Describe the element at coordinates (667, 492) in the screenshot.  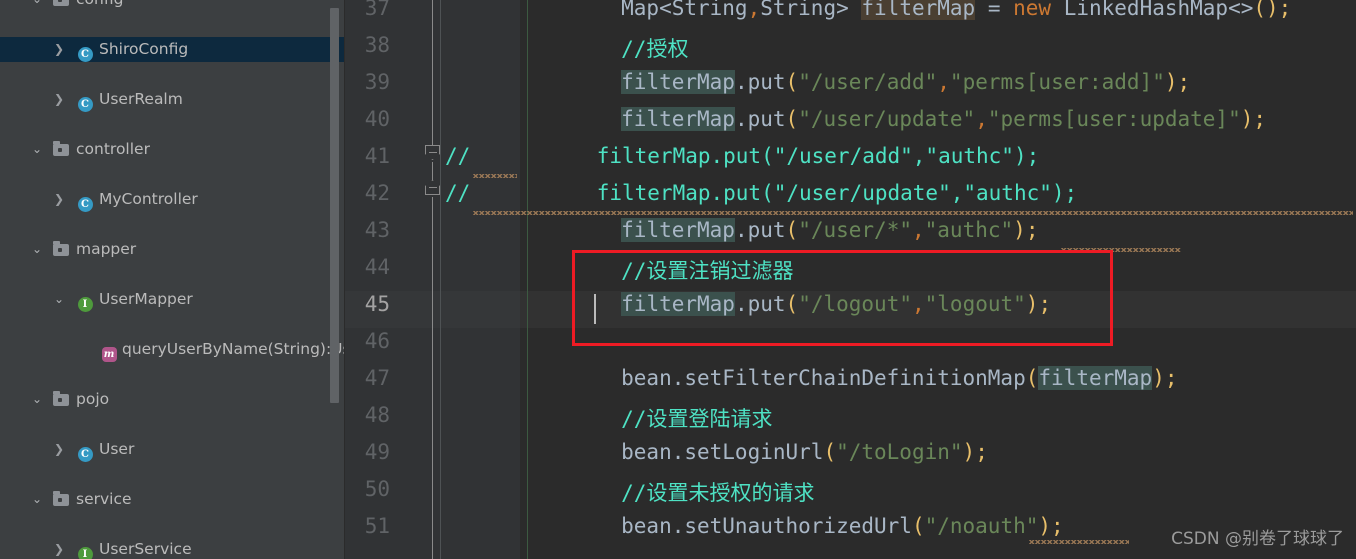
I see `code-line-50: //设置未授权的请求` at that location.